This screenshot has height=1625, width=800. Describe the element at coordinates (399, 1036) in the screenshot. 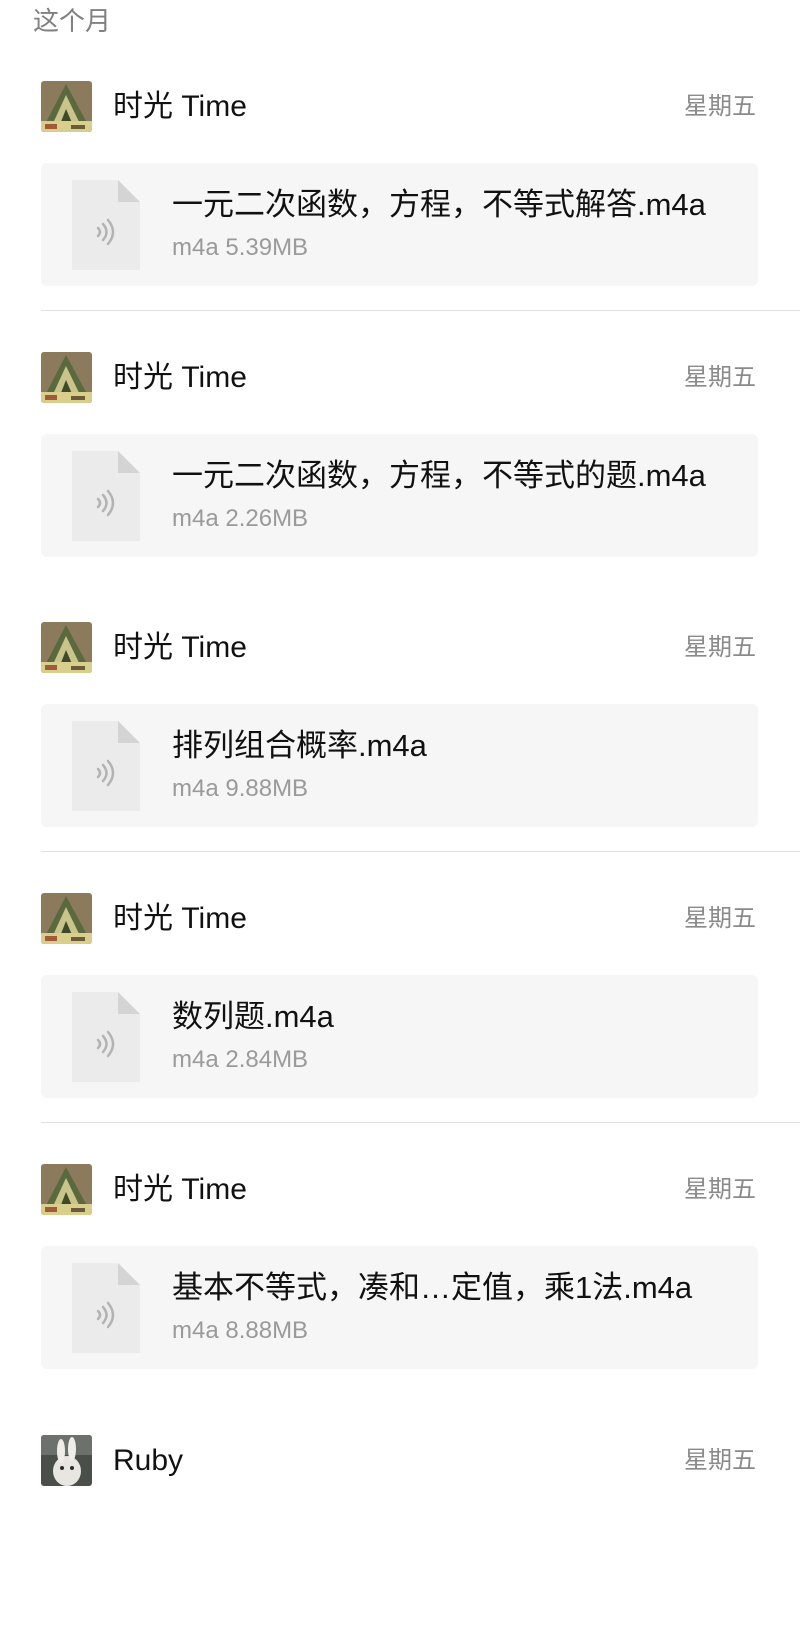

I see `file-card: 数列题.m4a m4a 2.84MB` at that location.